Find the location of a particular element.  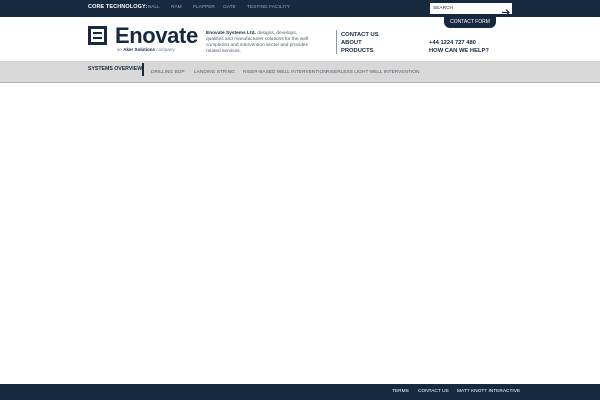

phone-number: +44 1224 727 480 is located at coordinates (459, 43).